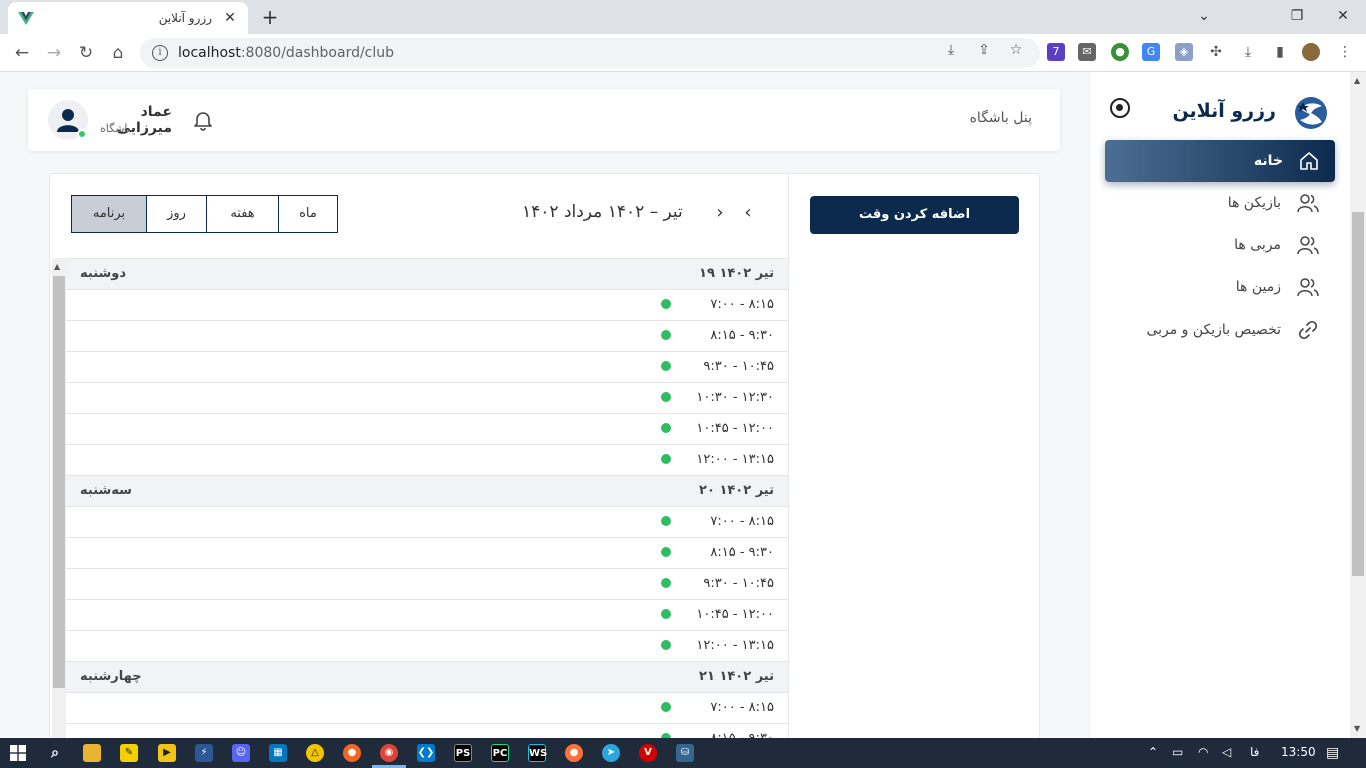 This screenshot has width=1366, height=768. I want to click on sidebar-item-label: بازیکن ها, so click(1254, 203).